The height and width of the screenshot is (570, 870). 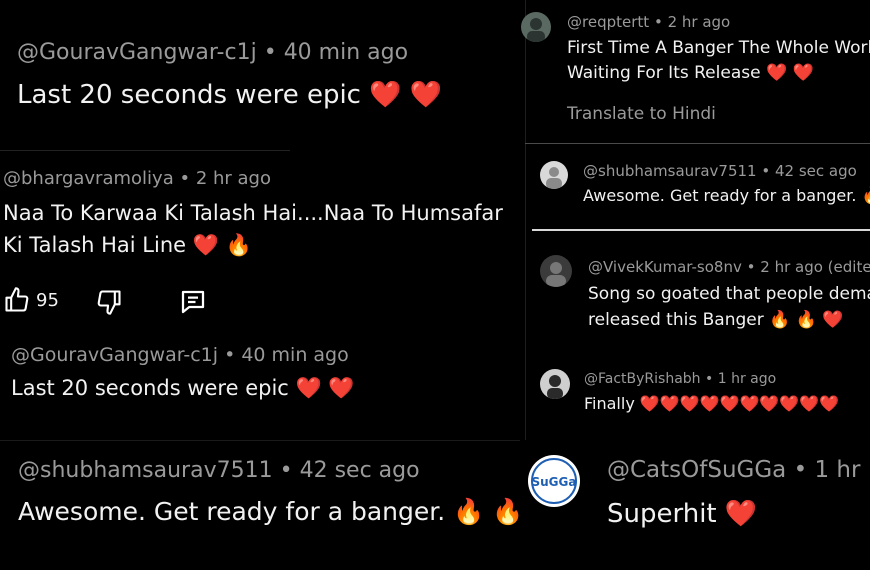 I want to click on reply-icon, so click(x=193, y=302).